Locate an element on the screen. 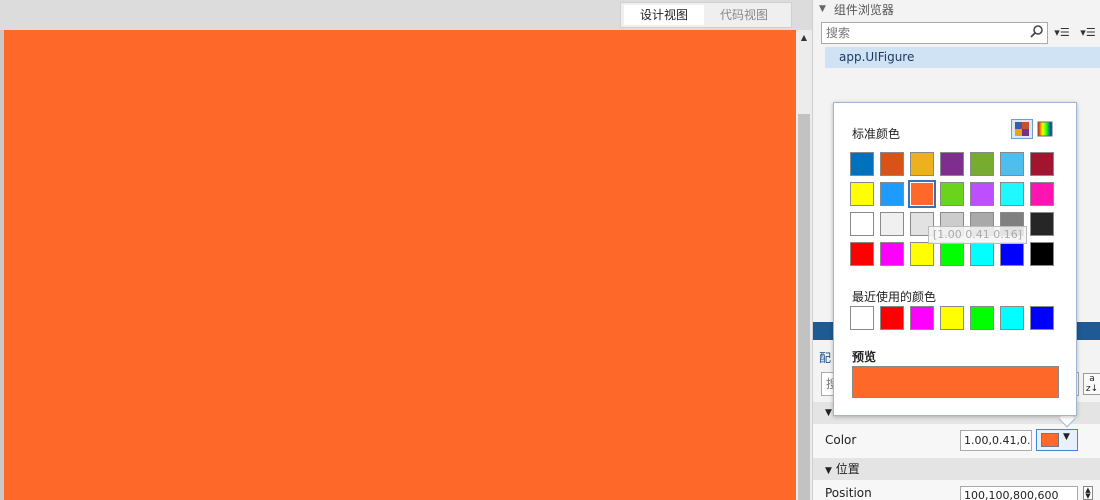 The height and width of the screenshot is (500, 1100). chevron-down-icon: ▼ is located at coordinates (1066, 437).